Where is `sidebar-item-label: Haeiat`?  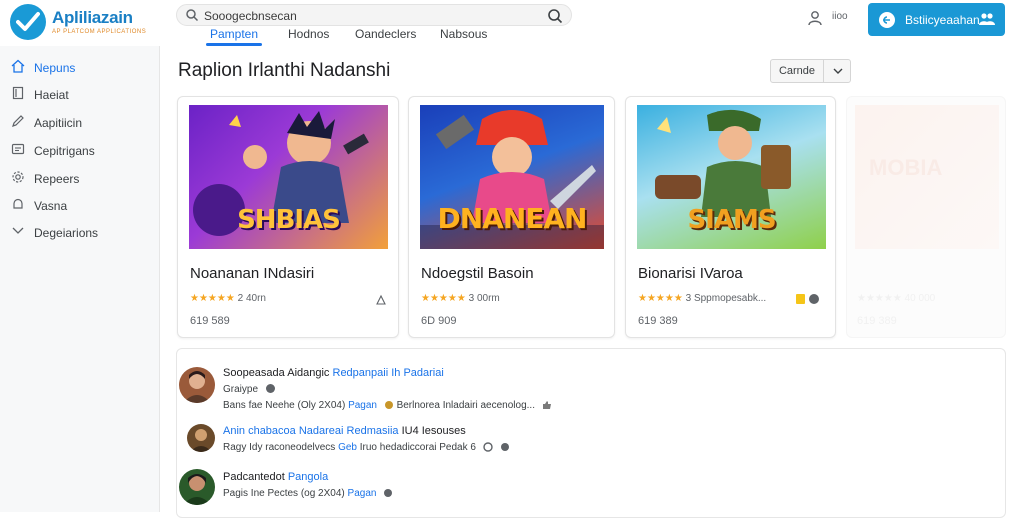
sidebar-item-label: Haeiat is located at coordinates (51, 95).